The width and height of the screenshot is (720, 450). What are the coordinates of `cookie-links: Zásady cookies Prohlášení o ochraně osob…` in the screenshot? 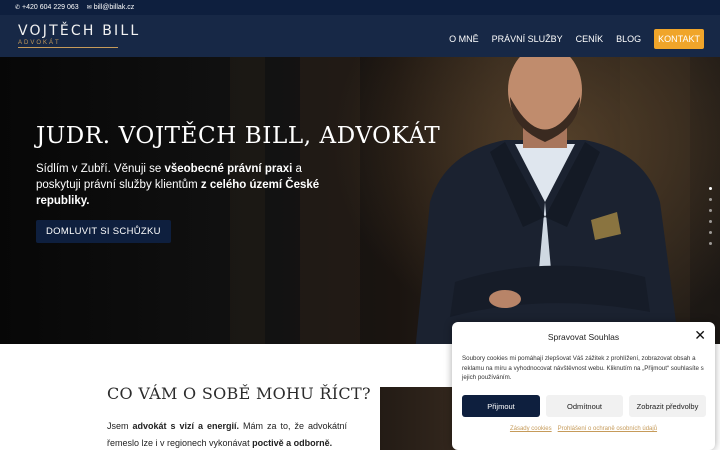 It's located at (583, 429).